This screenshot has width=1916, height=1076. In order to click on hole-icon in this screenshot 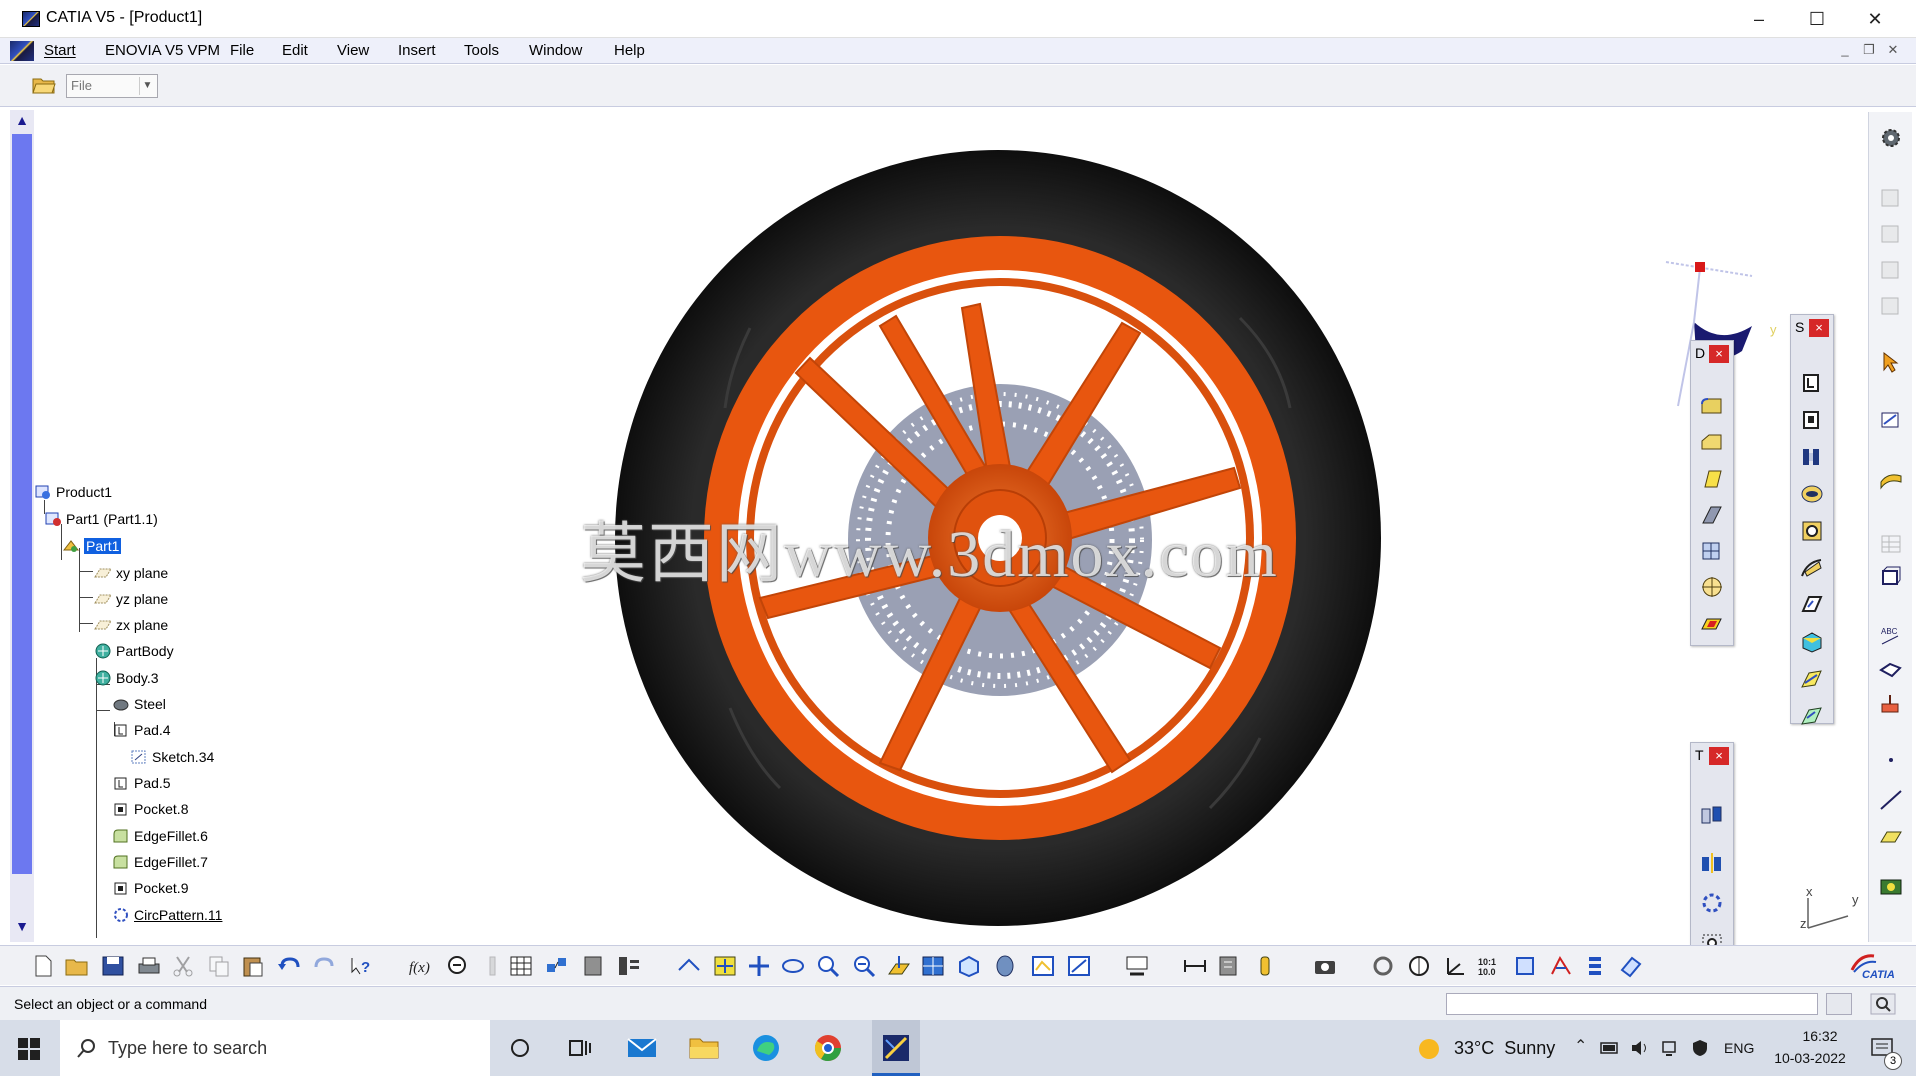, I will do `click(1812, 531)`.